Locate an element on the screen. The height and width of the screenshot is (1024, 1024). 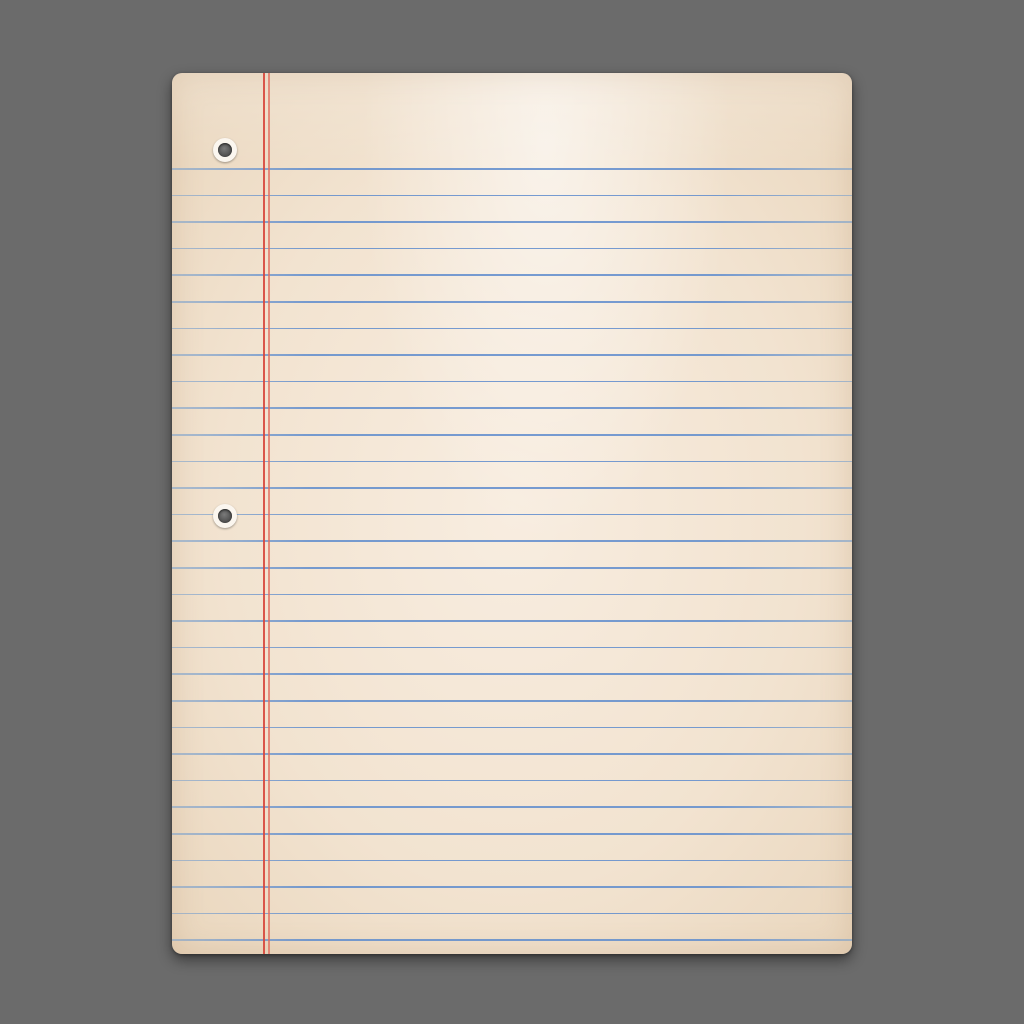
margin-line-secondary is located at coordinates (269, 513).